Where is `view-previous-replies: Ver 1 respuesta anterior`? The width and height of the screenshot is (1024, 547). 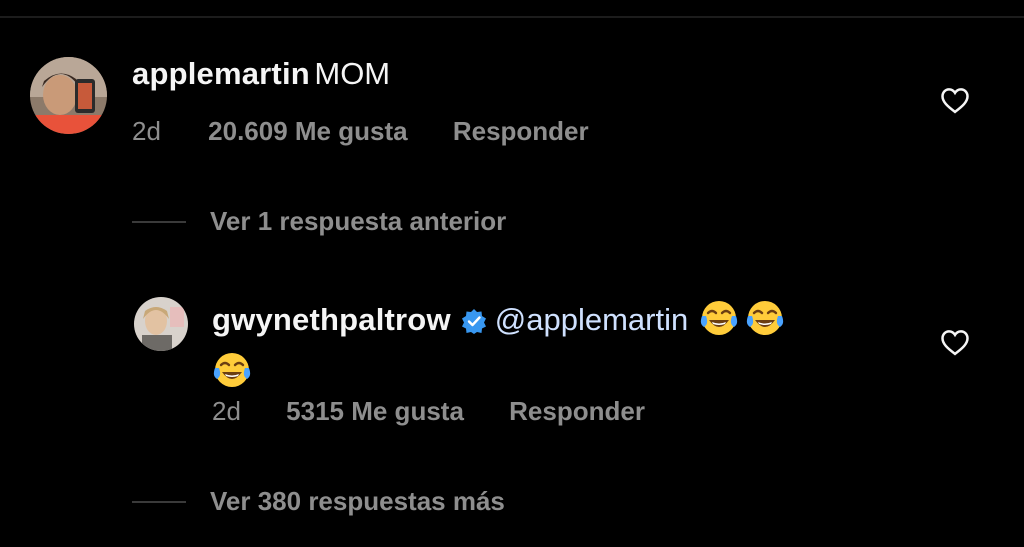 view-previous-replies: Ver 1 respuesta anterior is located at coordinates (319, 221).